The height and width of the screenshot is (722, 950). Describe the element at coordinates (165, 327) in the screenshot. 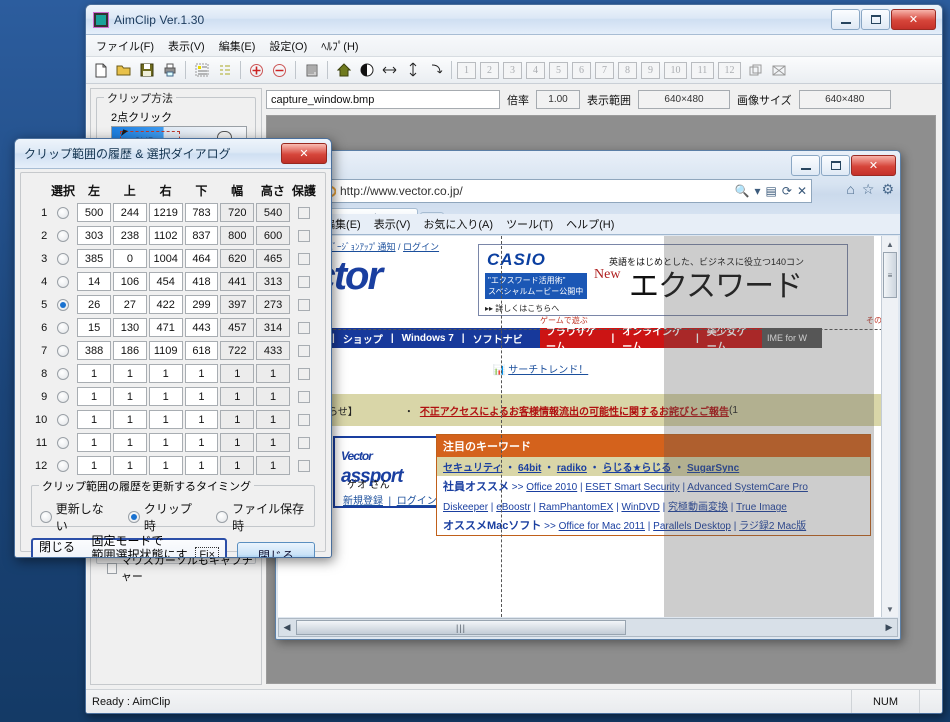

I see `input-right: 471` at that location.